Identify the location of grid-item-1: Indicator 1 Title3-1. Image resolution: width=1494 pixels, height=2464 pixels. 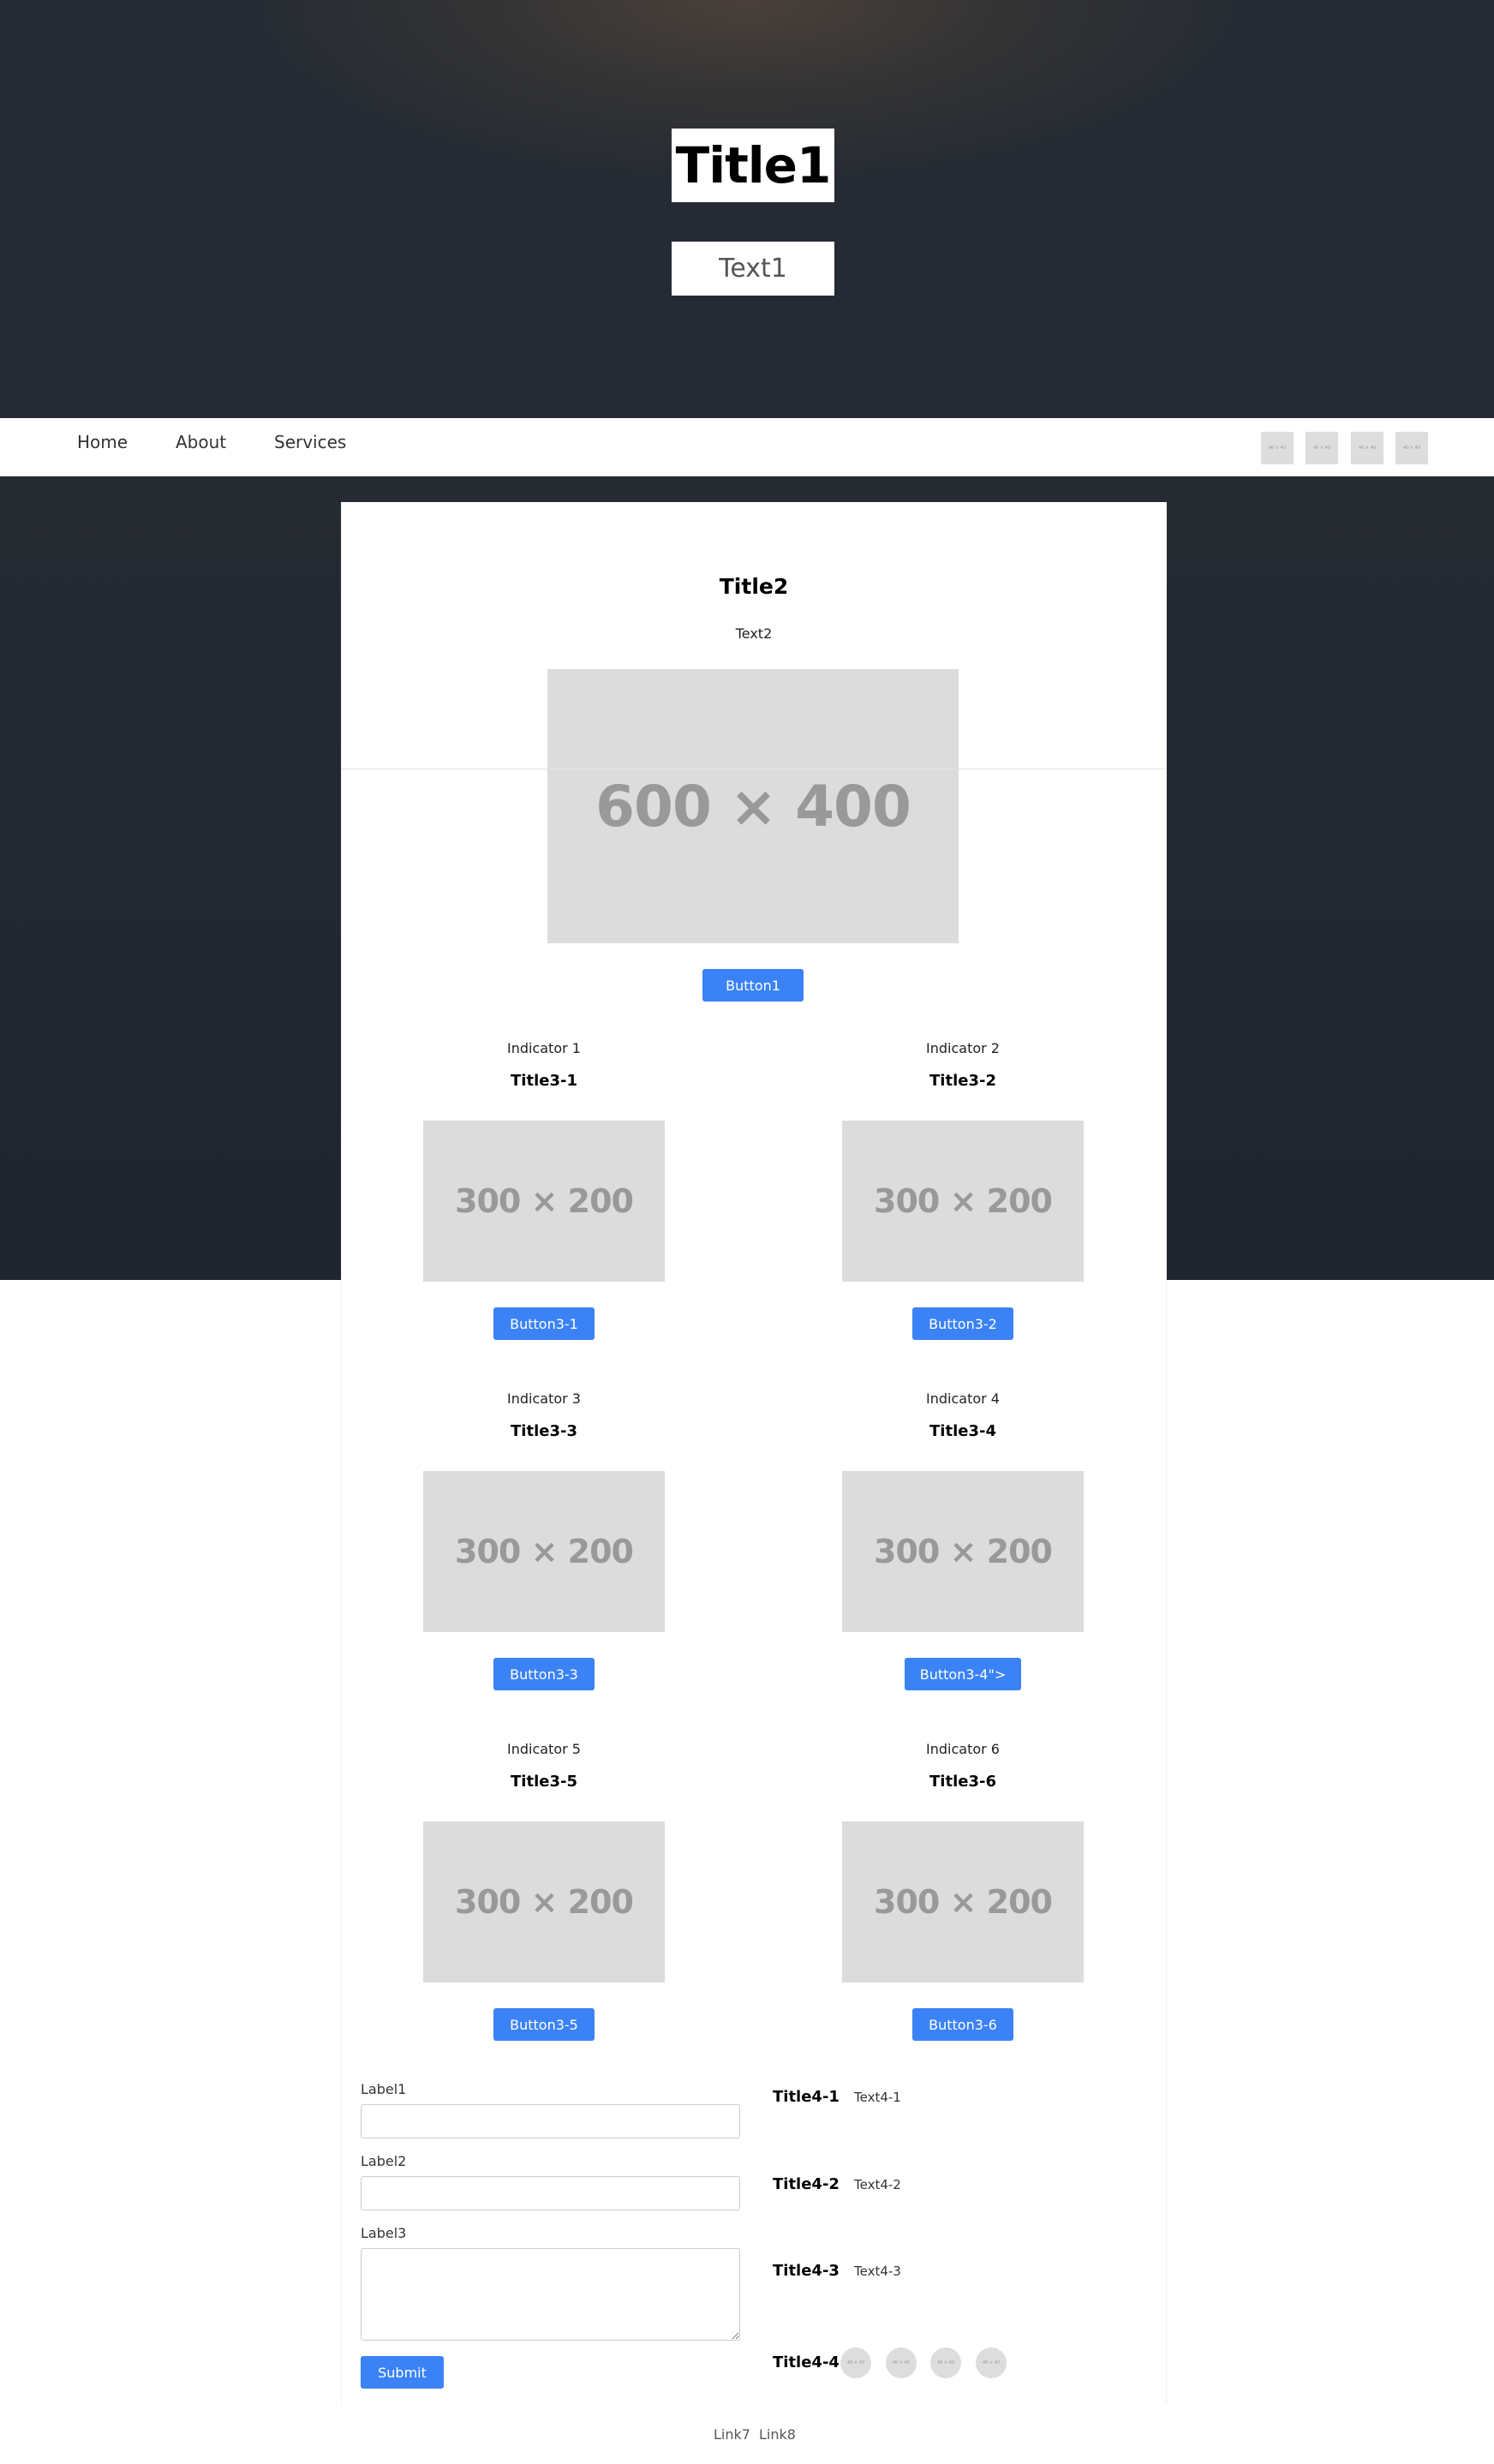
(544, 1065).